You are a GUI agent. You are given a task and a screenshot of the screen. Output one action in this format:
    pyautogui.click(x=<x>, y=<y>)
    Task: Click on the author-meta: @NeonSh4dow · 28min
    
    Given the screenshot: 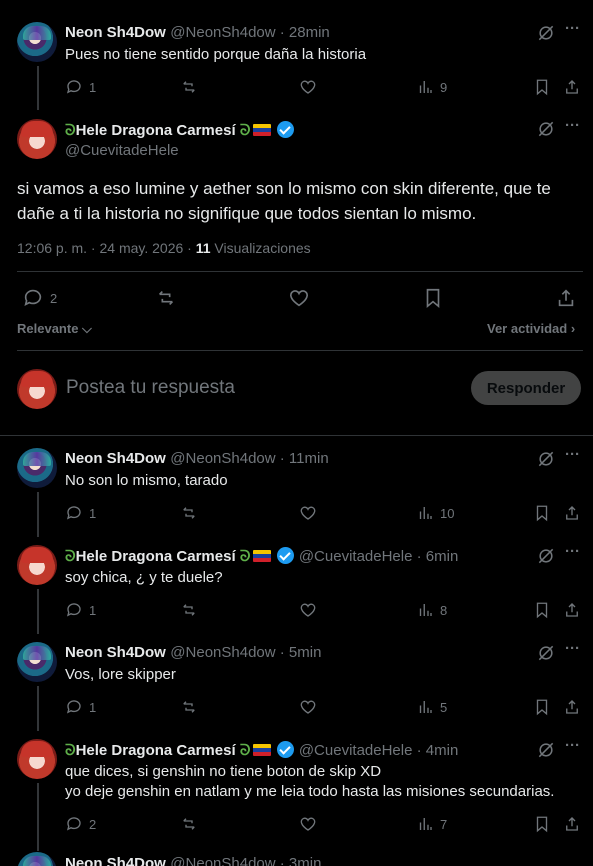 What is the action you would take?
    pyautogui.click(x=249, y=32)
    